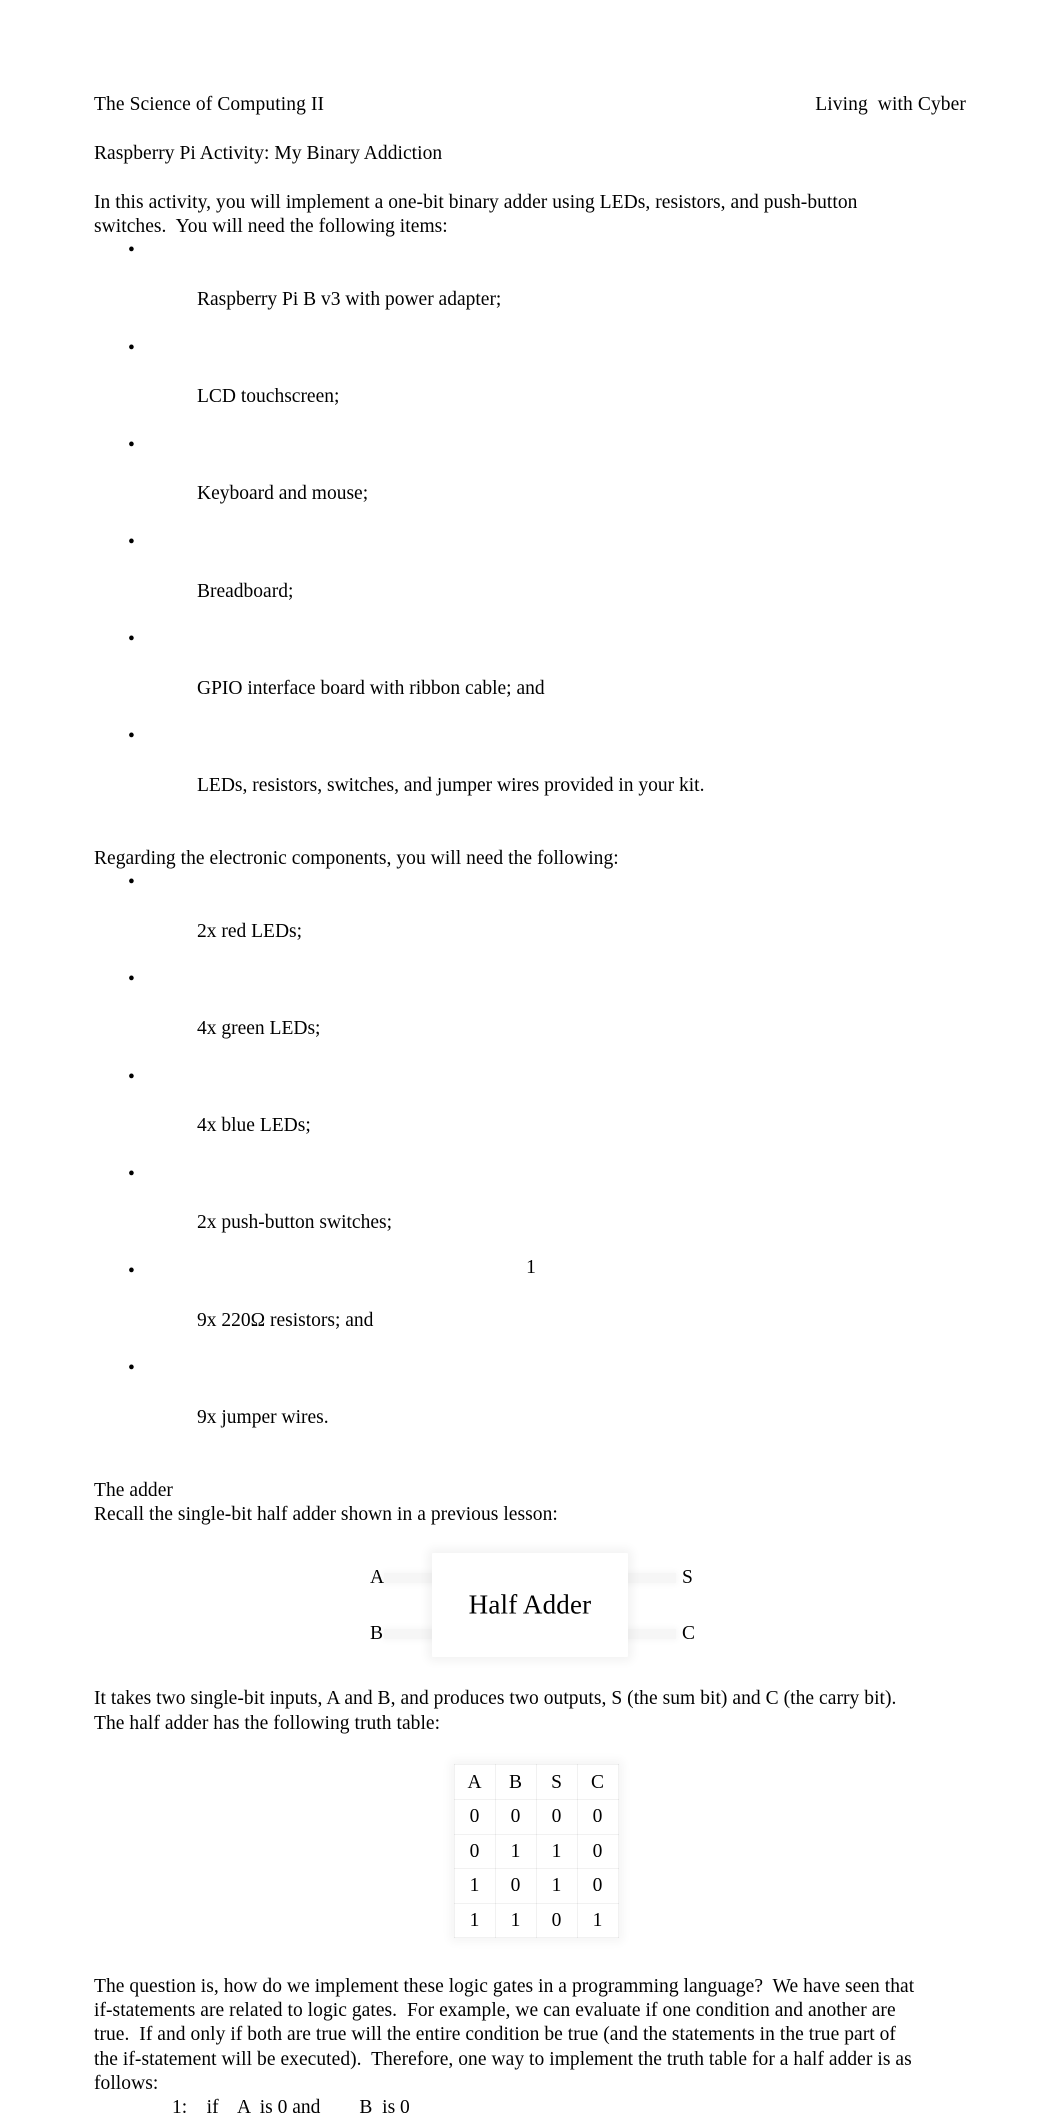 This screenshot has width=1062, height=2120. What do you see at coordinates (530, 1405) in the screenshot?
I see `list-item: • 9x jumper wires.` at bounding box center [530, 1405].